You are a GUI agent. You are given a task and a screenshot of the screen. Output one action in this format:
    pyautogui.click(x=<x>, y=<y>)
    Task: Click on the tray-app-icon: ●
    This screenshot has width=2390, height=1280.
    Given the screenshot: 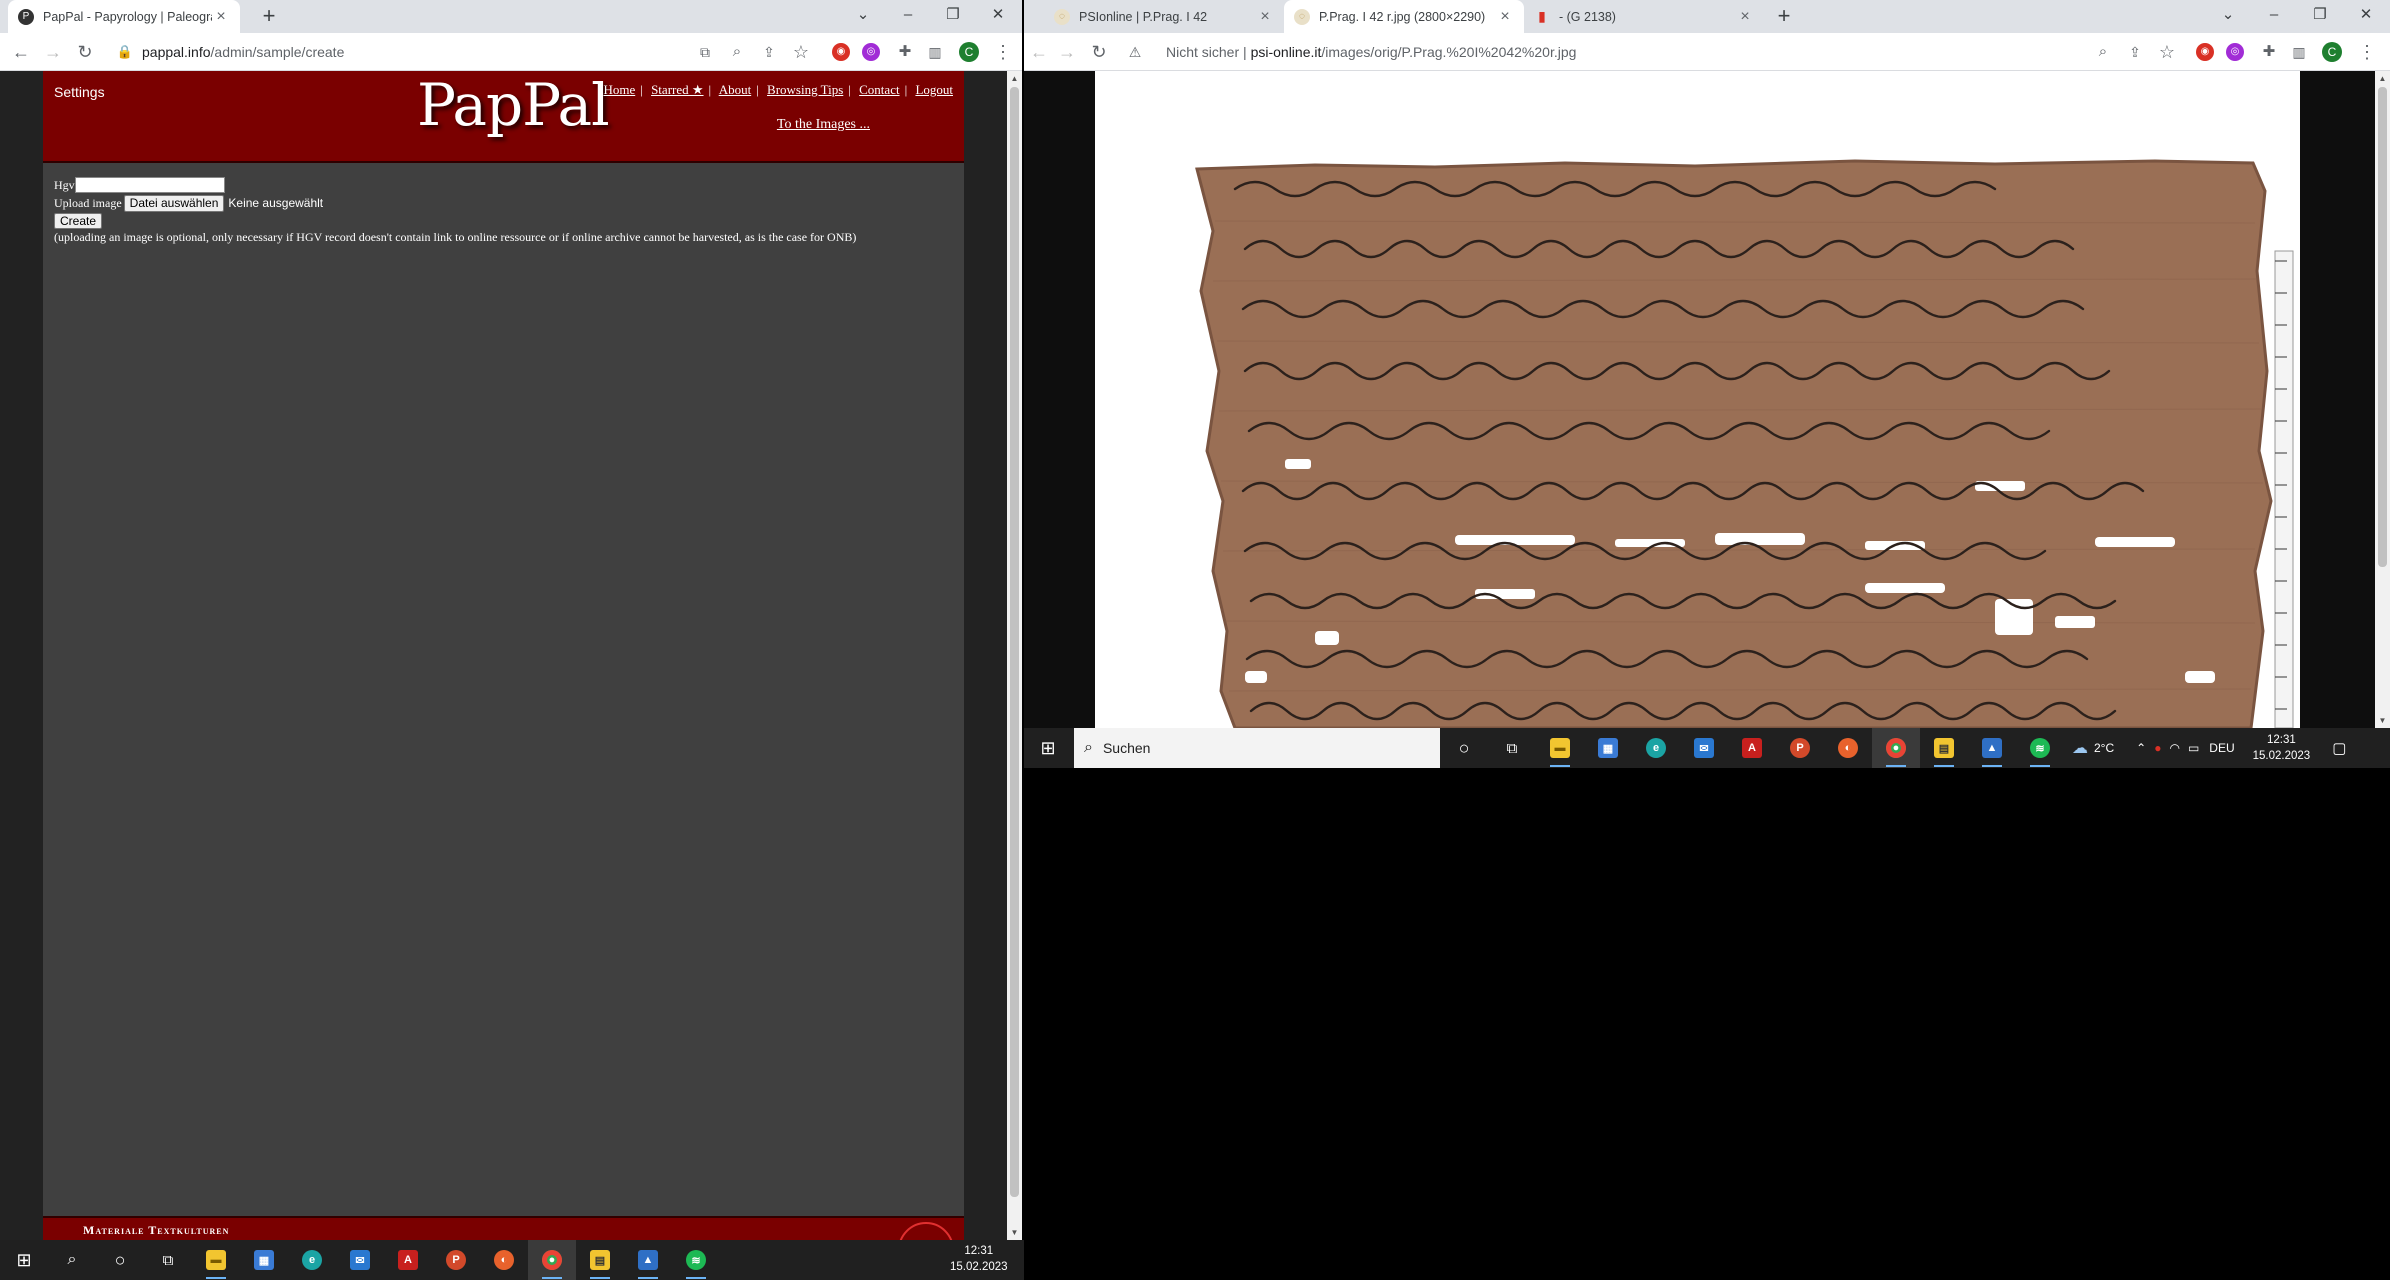 What is the action you would take?
    pyautogui.click(x=2157, y=748)
    